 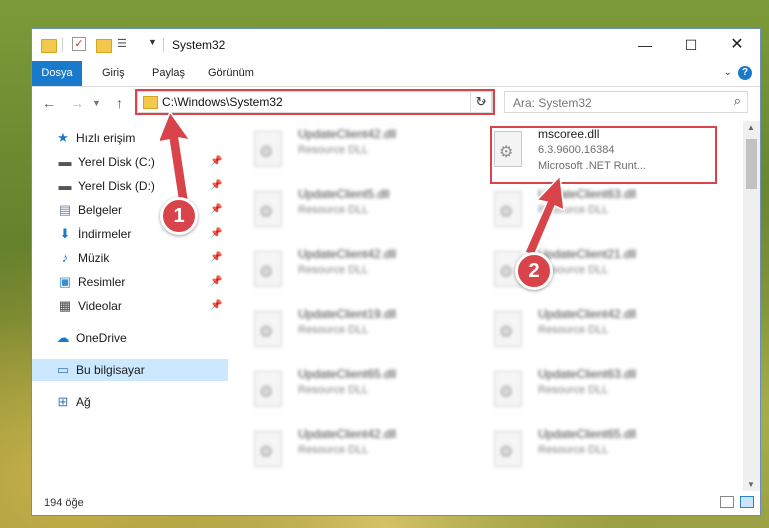 What do you see at coordinates (231, 73) in the screenshot?
I see `tab-view: Görünüm` at bounding box center [231, 73].